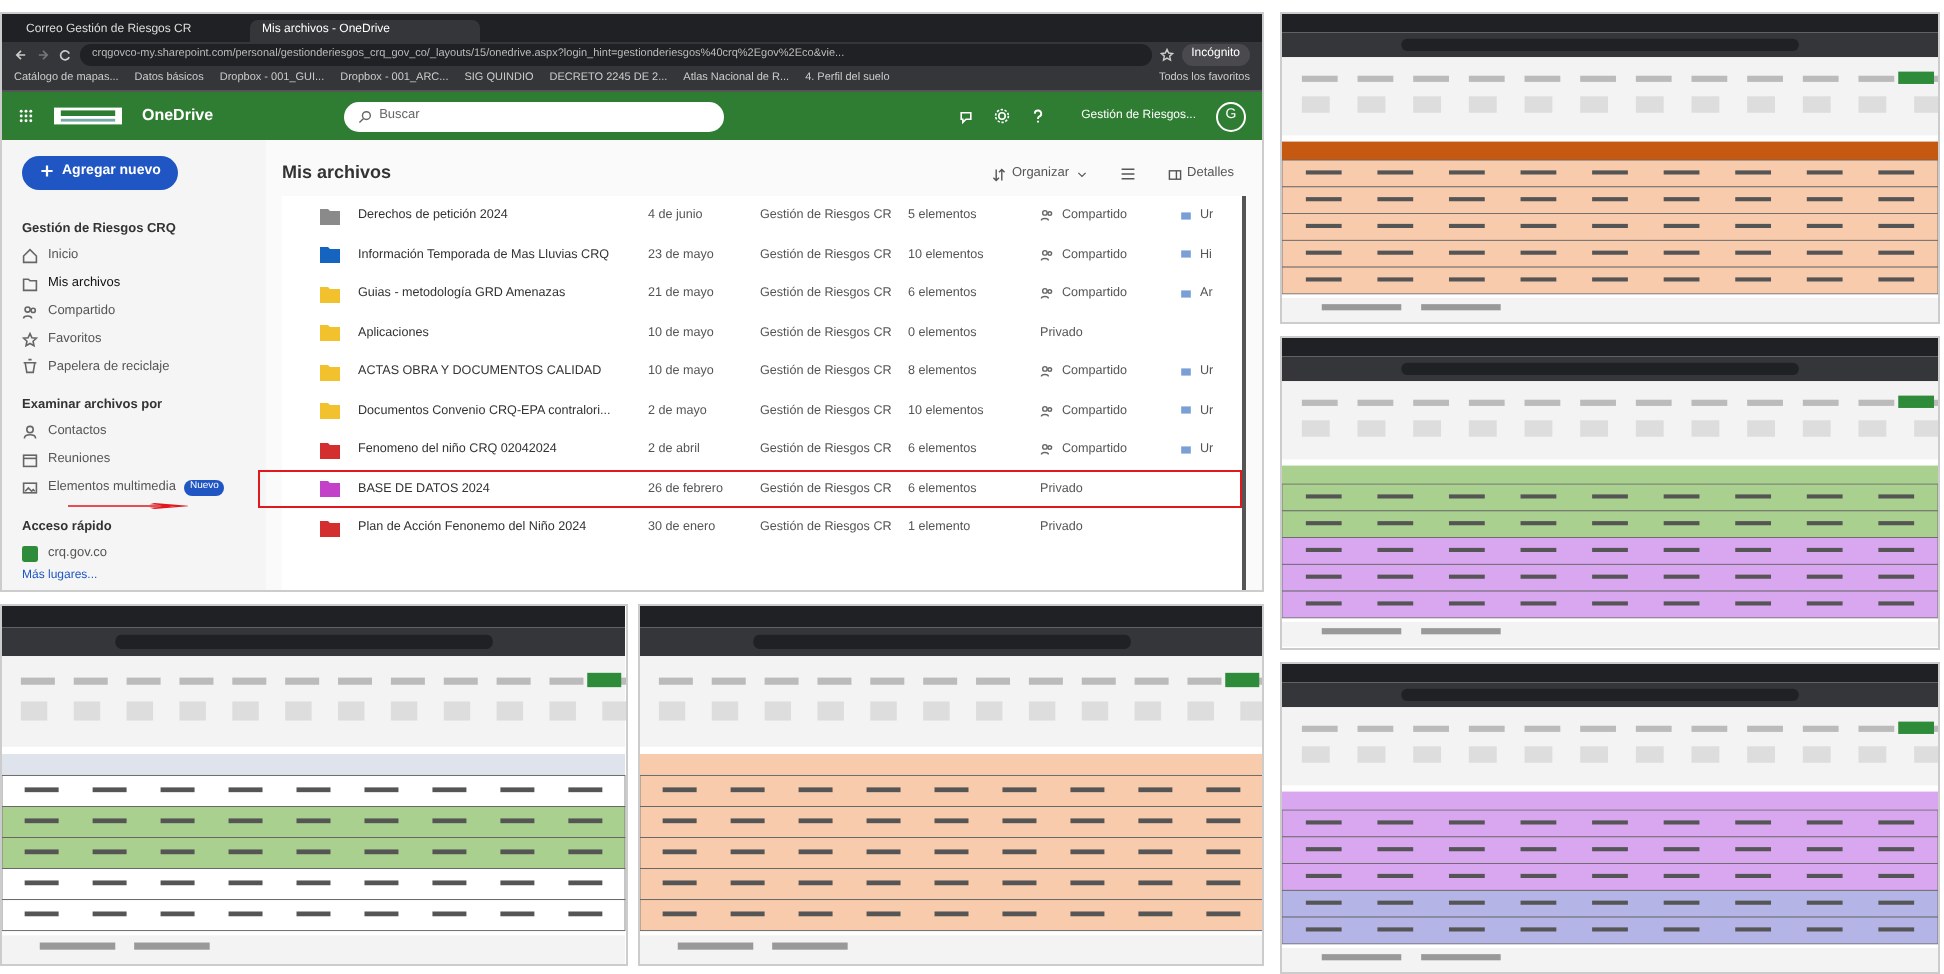 This screenshot has height=974, width=1944. Describe the element at coordinates (47, 170) in the screenshot. I see `plus-icon` at that location.